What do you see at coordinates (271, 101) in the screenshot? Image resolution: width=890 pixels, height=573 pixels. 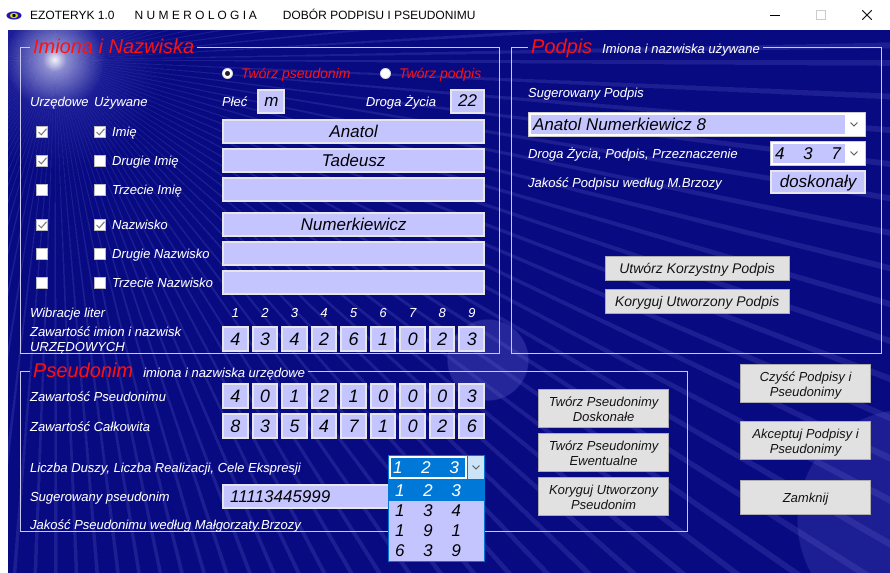 I see `gender-field: m` at bounding box center [271, 101].